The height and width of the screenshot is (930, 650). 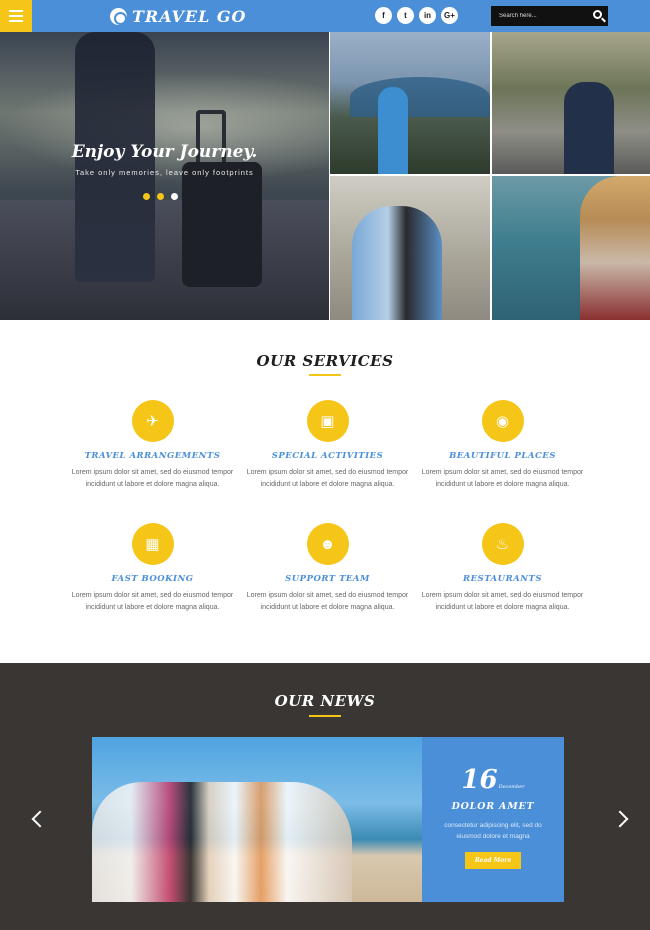 I want to click on team-icon: ☻, so click(x=327, y=544).